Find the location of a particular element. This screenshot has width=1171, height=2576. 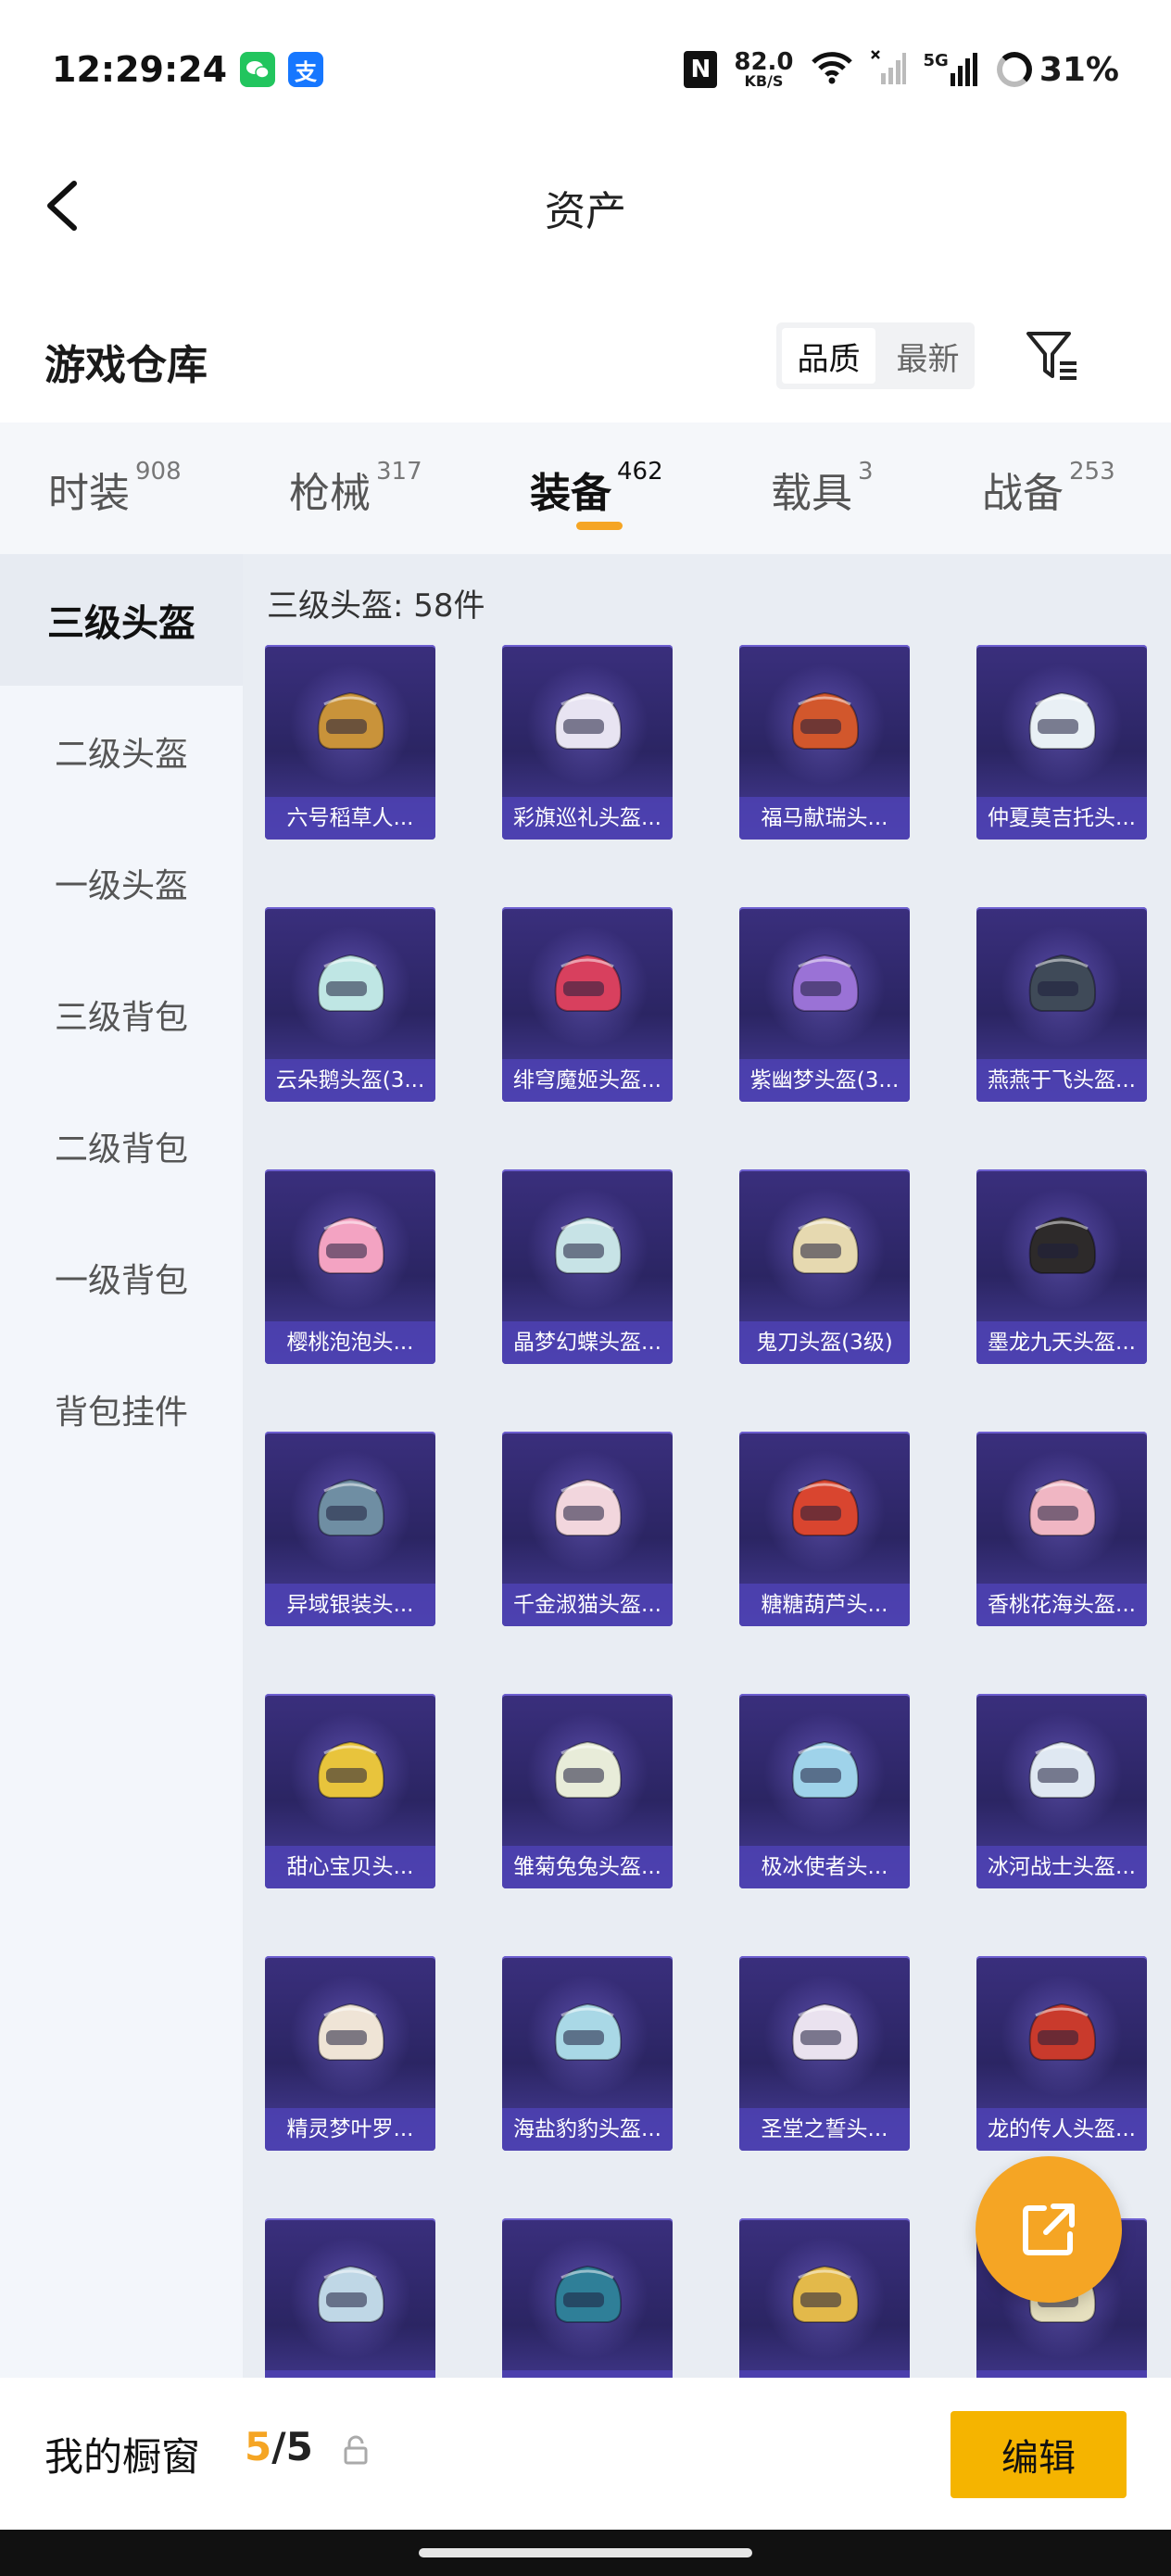

showcase-count: 5/5 is located at coordinates (279, 2446).